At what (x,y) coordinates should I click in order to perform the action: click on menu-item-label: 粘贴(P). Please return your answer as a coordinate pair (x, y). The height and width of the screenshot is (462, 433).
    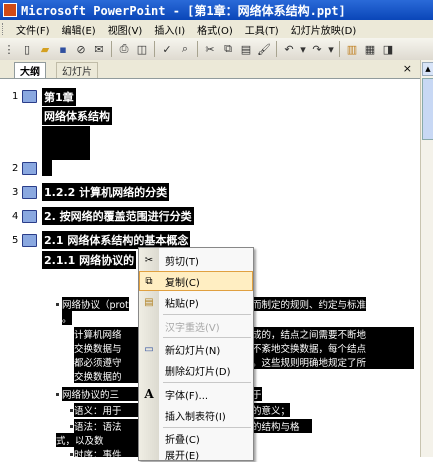
    Looking at the image, I should click on (182, 304).